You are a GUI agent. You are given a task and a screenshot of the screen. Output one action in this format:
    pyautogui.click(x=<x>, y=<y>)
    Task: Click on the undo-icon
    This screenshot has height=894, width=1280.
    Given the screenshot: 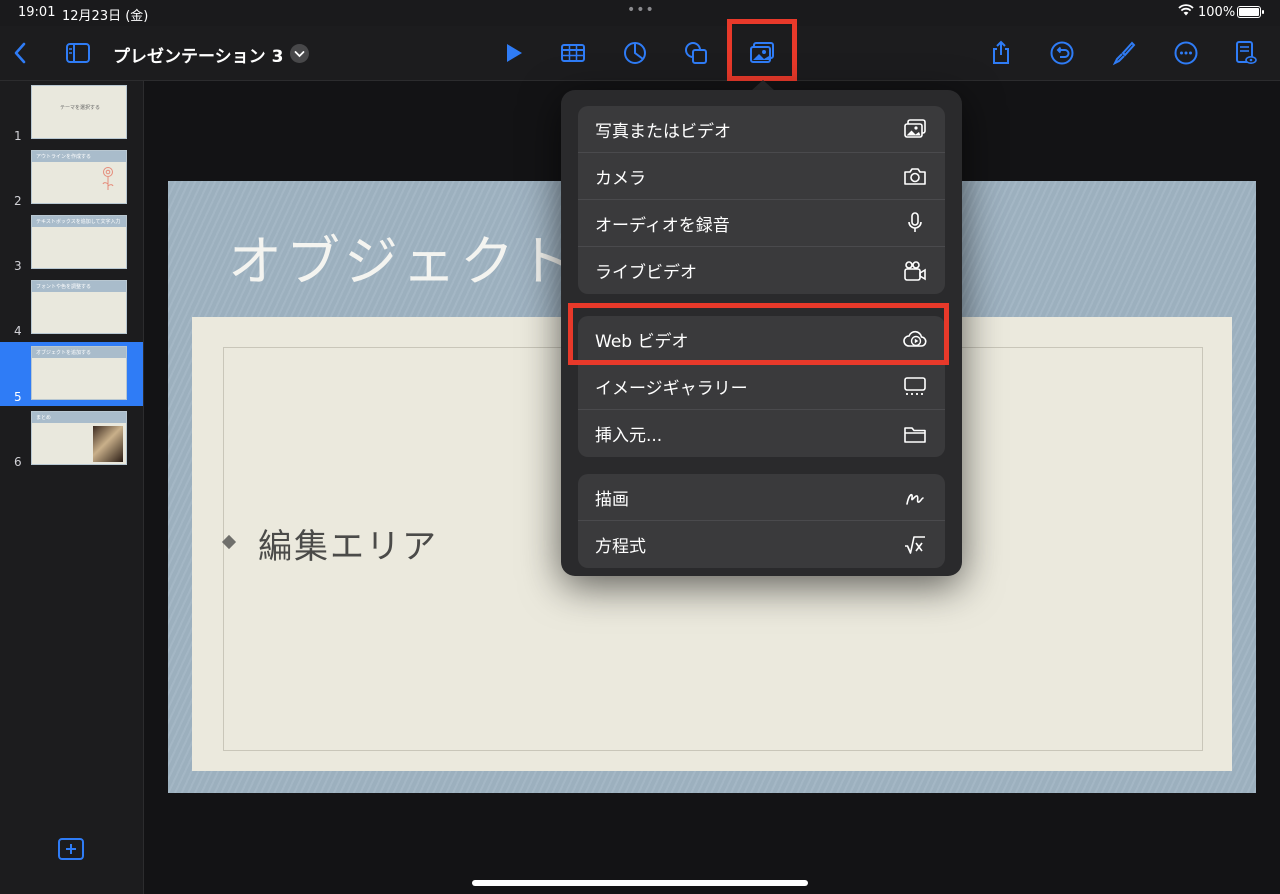 What is the action you would take?
    pyautogui.click(x=1062, y=53)
    